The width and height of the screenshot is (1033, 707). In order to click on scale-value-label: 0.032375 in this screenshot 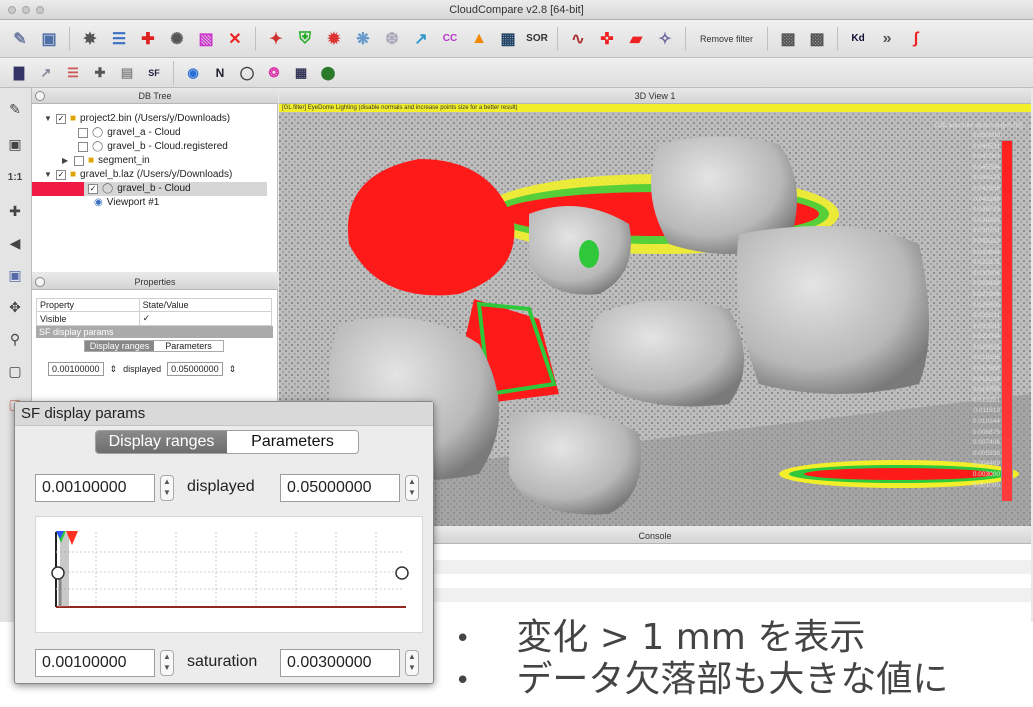, I will do `click(986, 263)`.